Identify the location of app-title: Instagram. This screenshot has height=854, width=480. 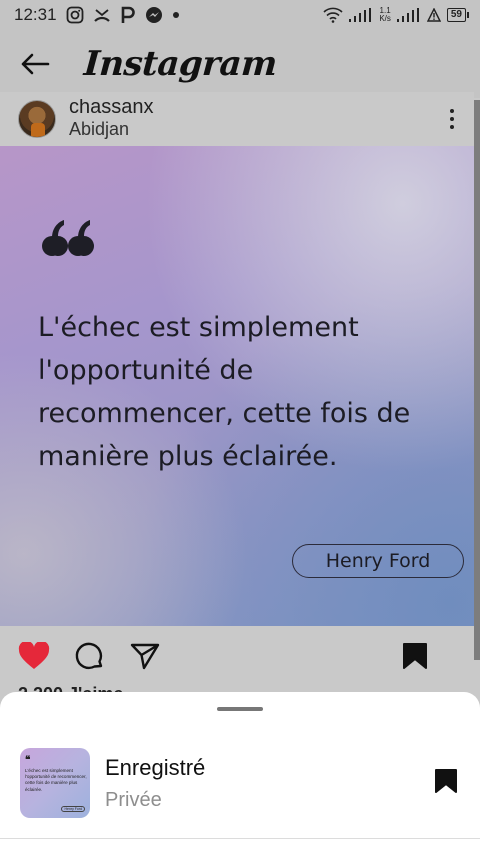
(180, 64).